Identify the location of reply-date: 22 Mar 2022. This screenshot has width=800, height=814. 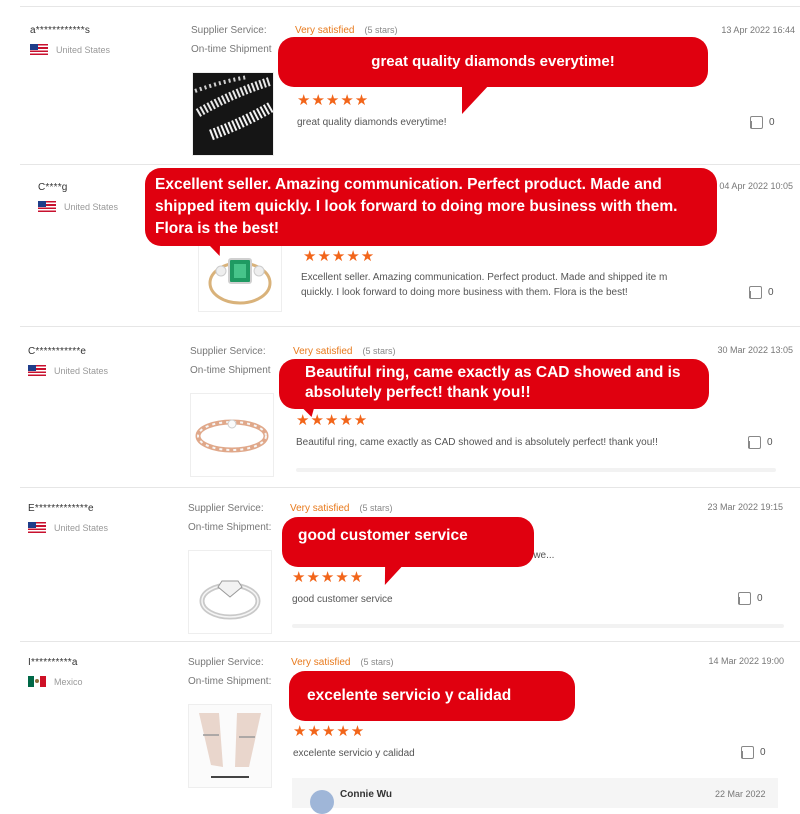
(740, 794).